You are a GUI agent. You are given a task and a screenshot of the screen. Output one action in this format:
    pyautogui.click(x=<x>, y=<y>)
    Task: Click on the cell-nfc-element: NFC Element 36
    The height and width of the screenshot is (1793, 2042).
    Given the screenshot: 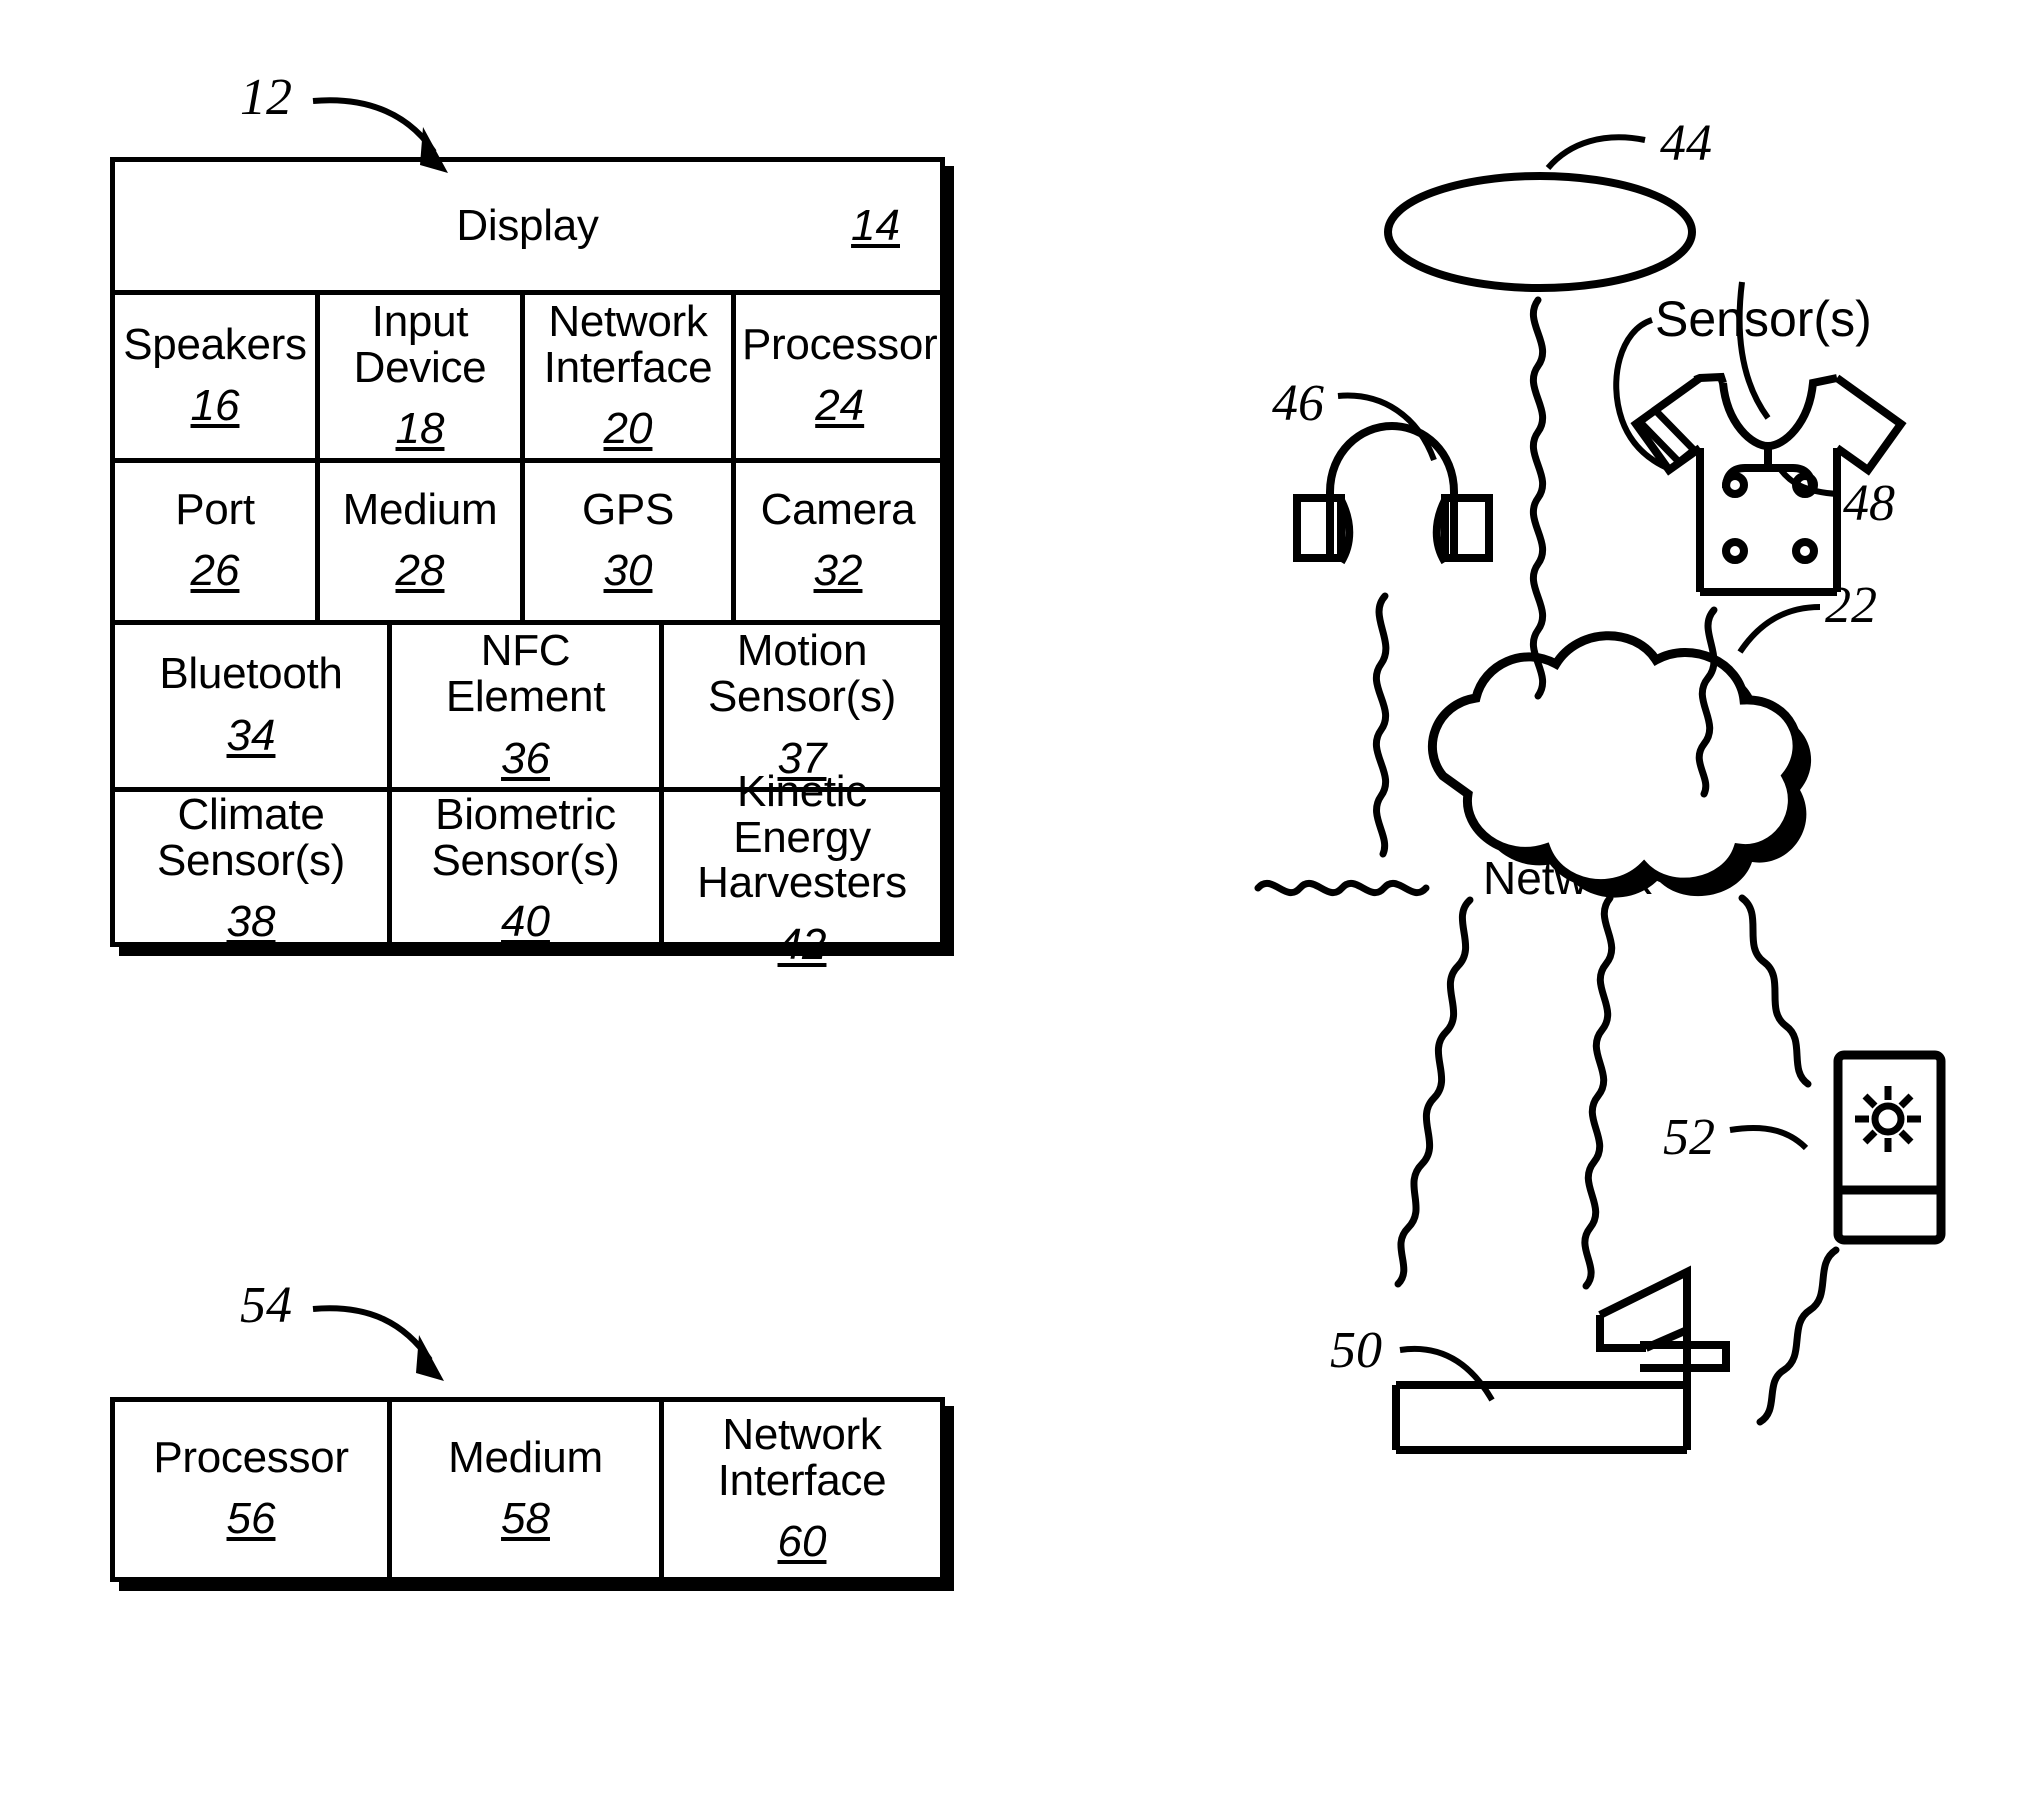 What is the action you would take?
    pyautogui.click(x=523, y=706)
    